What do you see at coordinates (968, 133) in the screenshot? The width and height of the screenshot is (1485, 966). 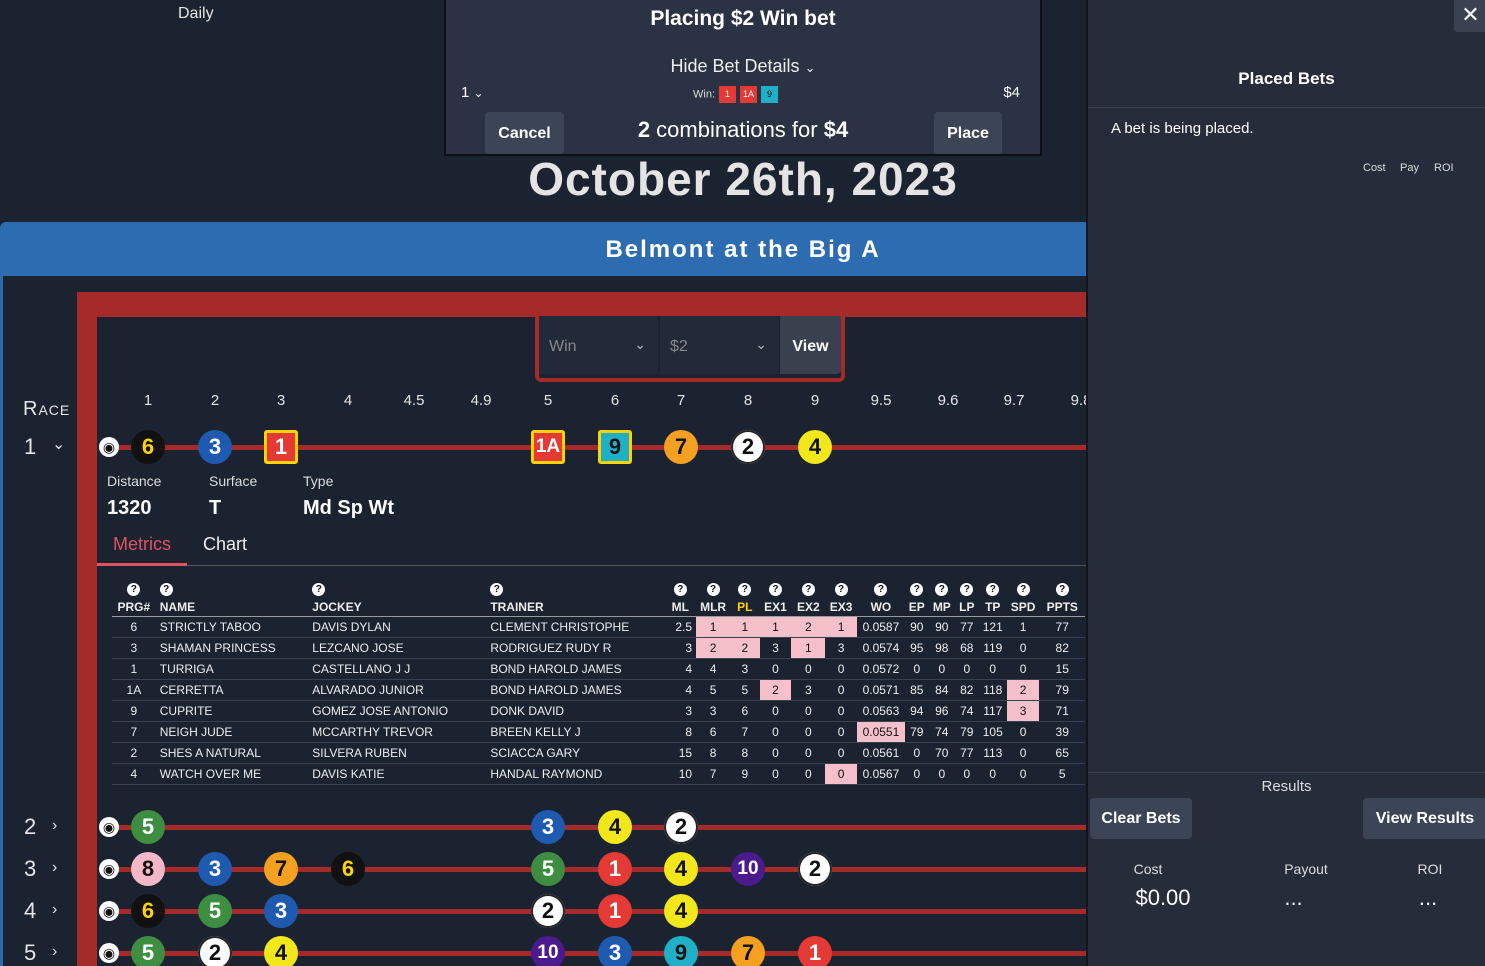 I see `place-button: Place` at bounding box center [968, 133].